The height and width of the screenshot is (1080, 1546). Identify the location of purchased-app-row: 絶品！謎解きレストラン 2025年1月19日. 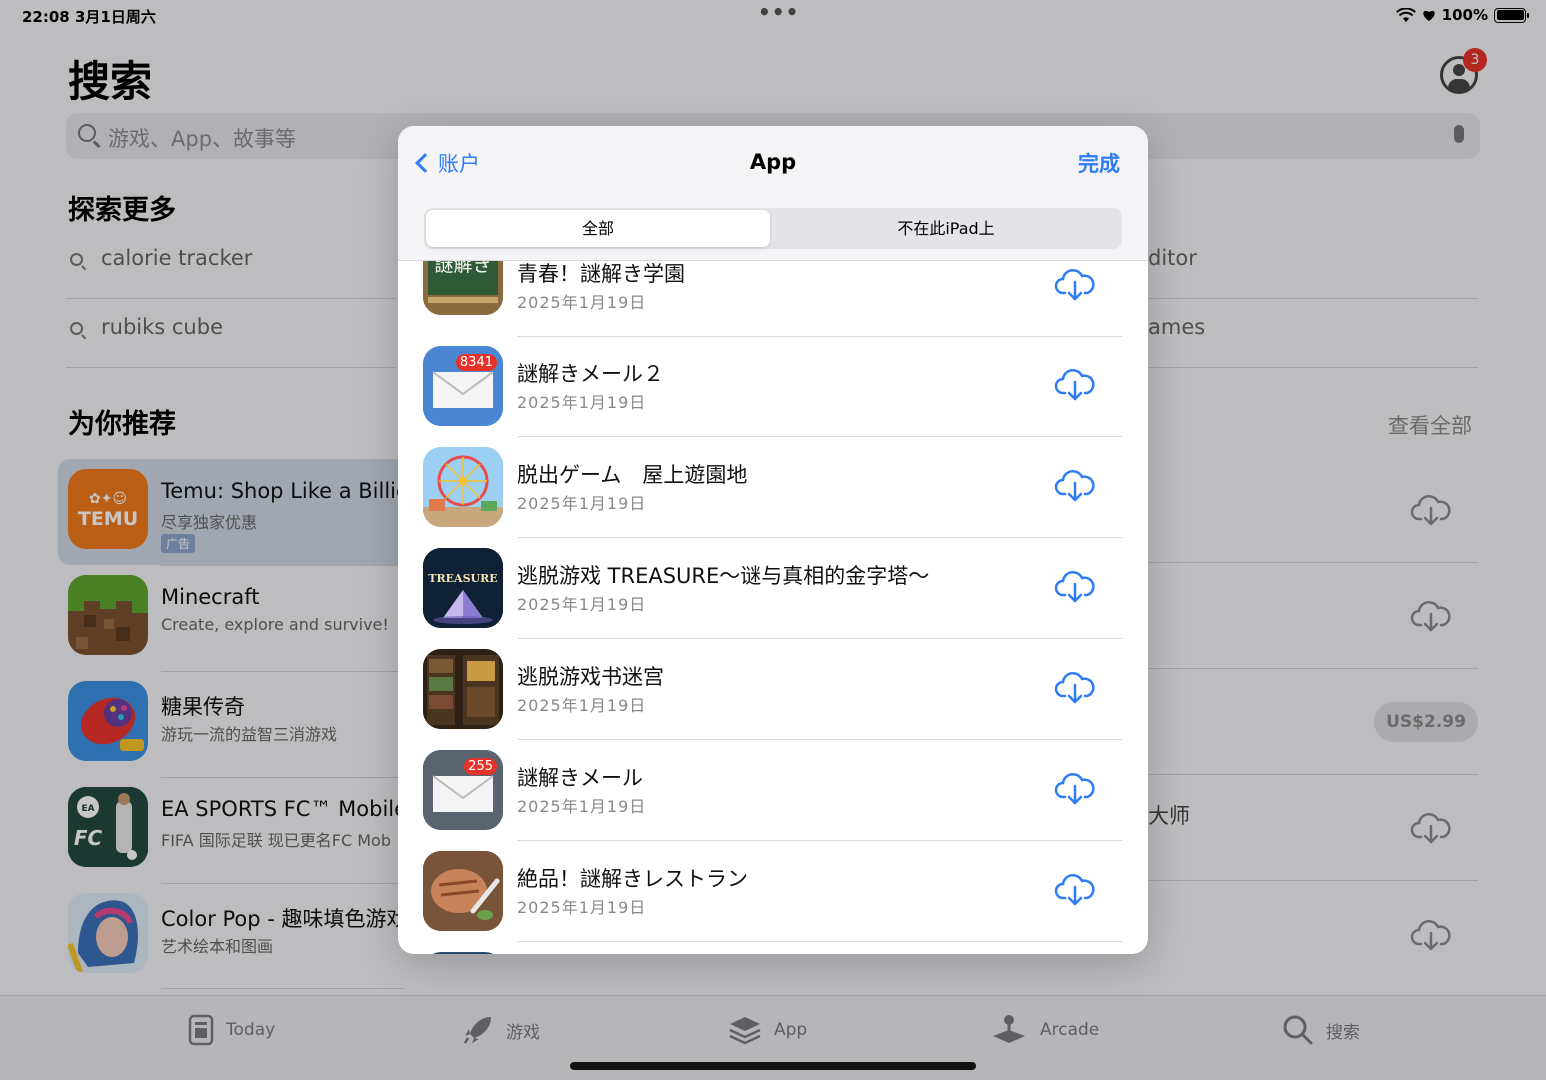
(773, 891).